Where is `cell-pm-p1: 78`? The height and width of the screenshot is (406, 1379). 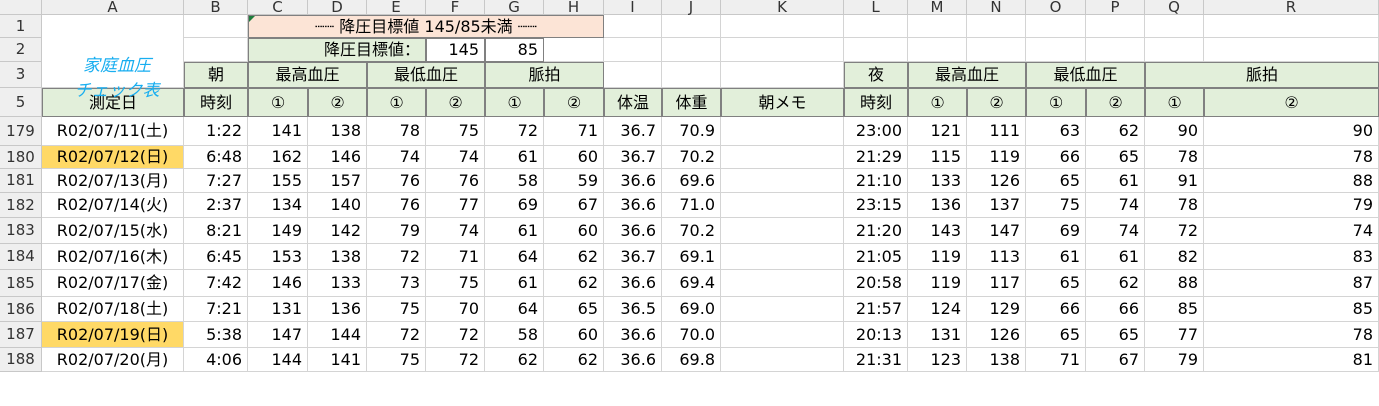 cell-pm-p1: 78 is located at coordinates (1174, 157).